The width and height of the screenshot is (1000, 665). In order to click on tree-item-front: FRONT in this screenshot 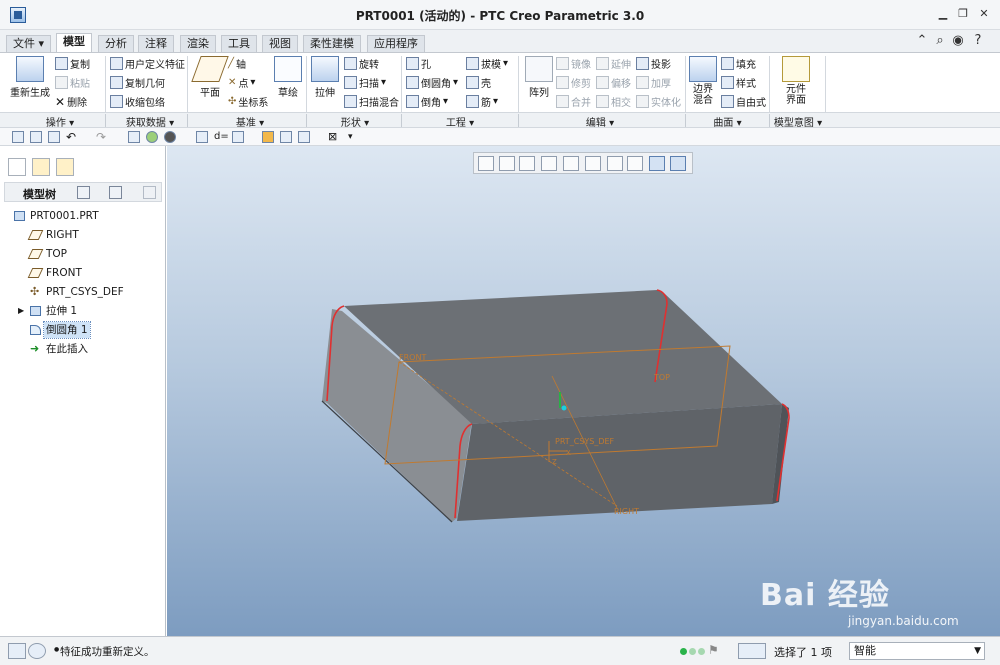, I will do `click(88, 273)`.